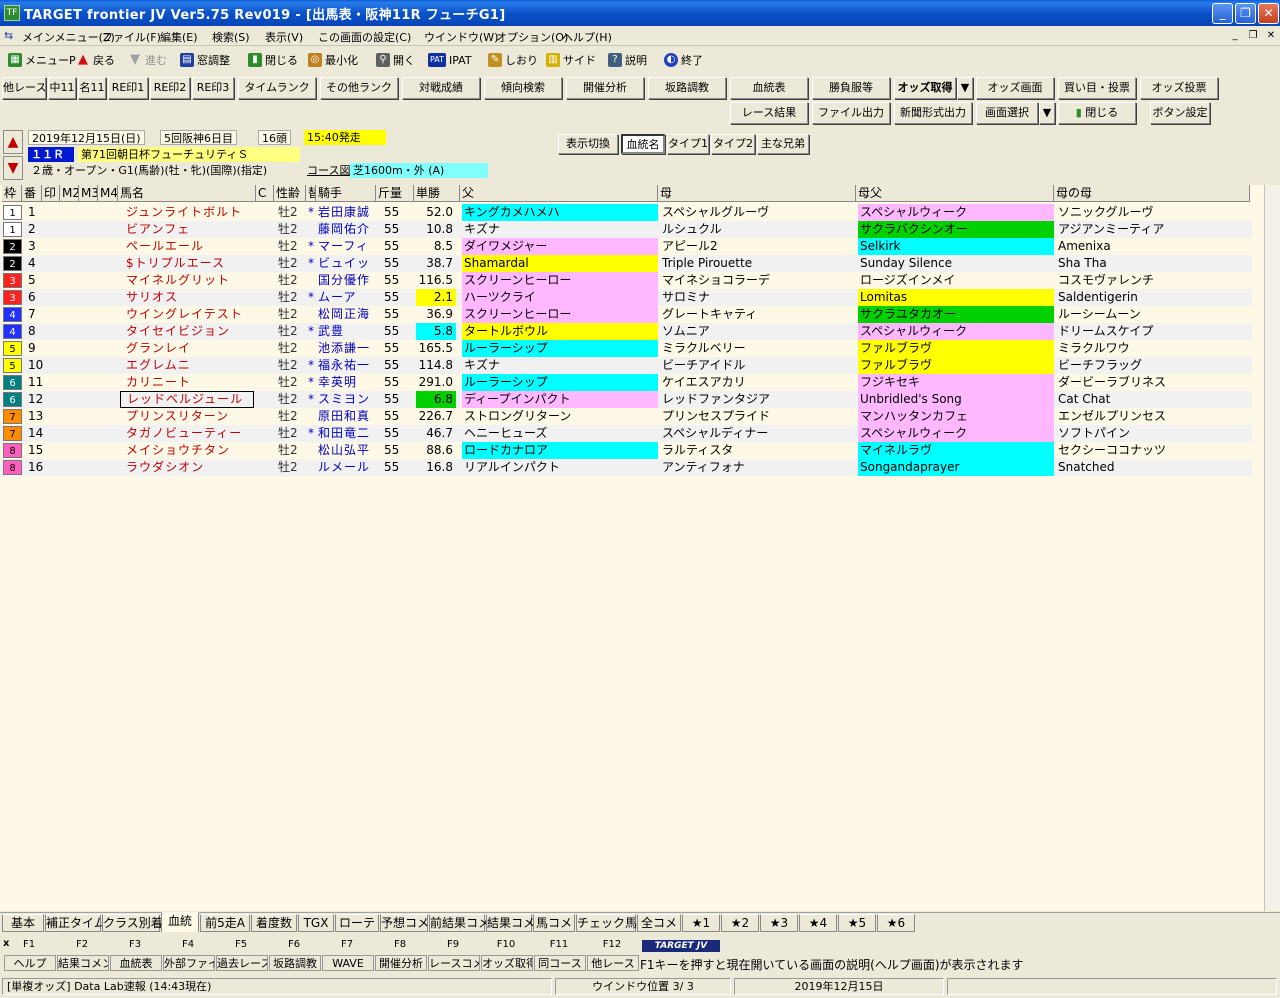  I want to click on toolbar-open: ⚲ 開く, so click(395, 60).